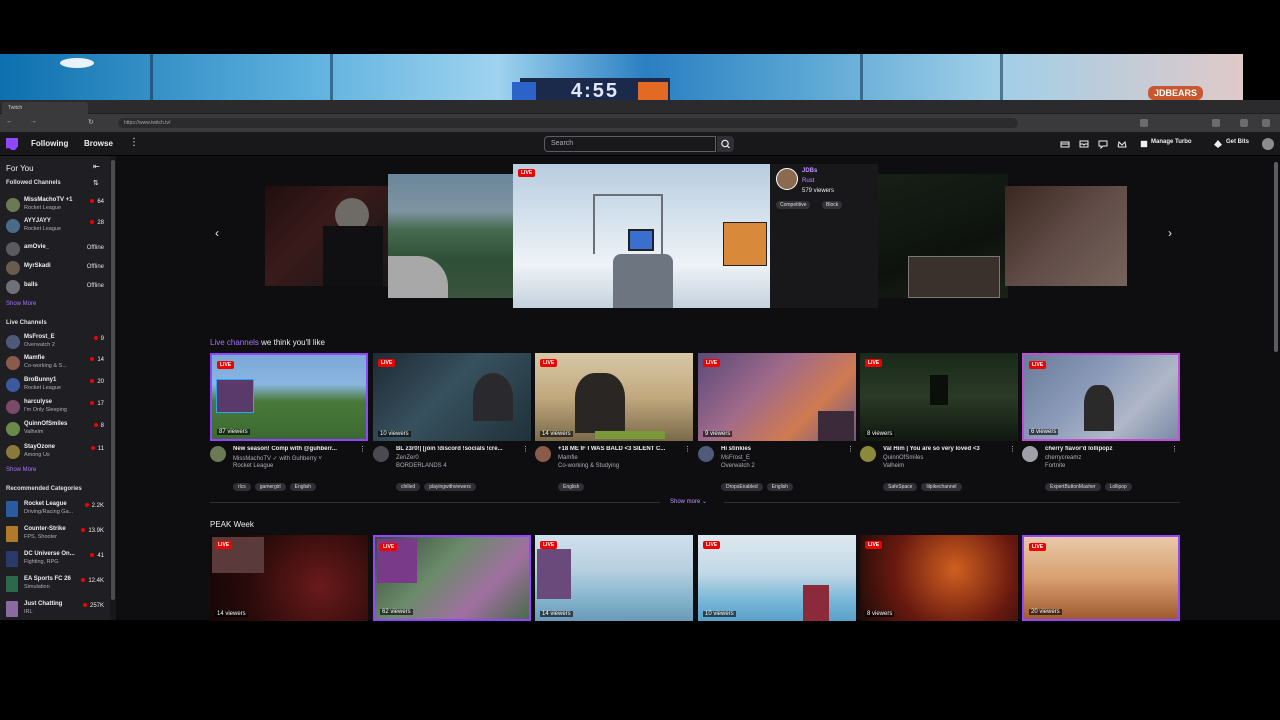 This screenshot has width=1280, height=720. Describe the element at coordinates (217, 233) in the screenshot. I see `carousel-prev-icon: ‹` at that location.